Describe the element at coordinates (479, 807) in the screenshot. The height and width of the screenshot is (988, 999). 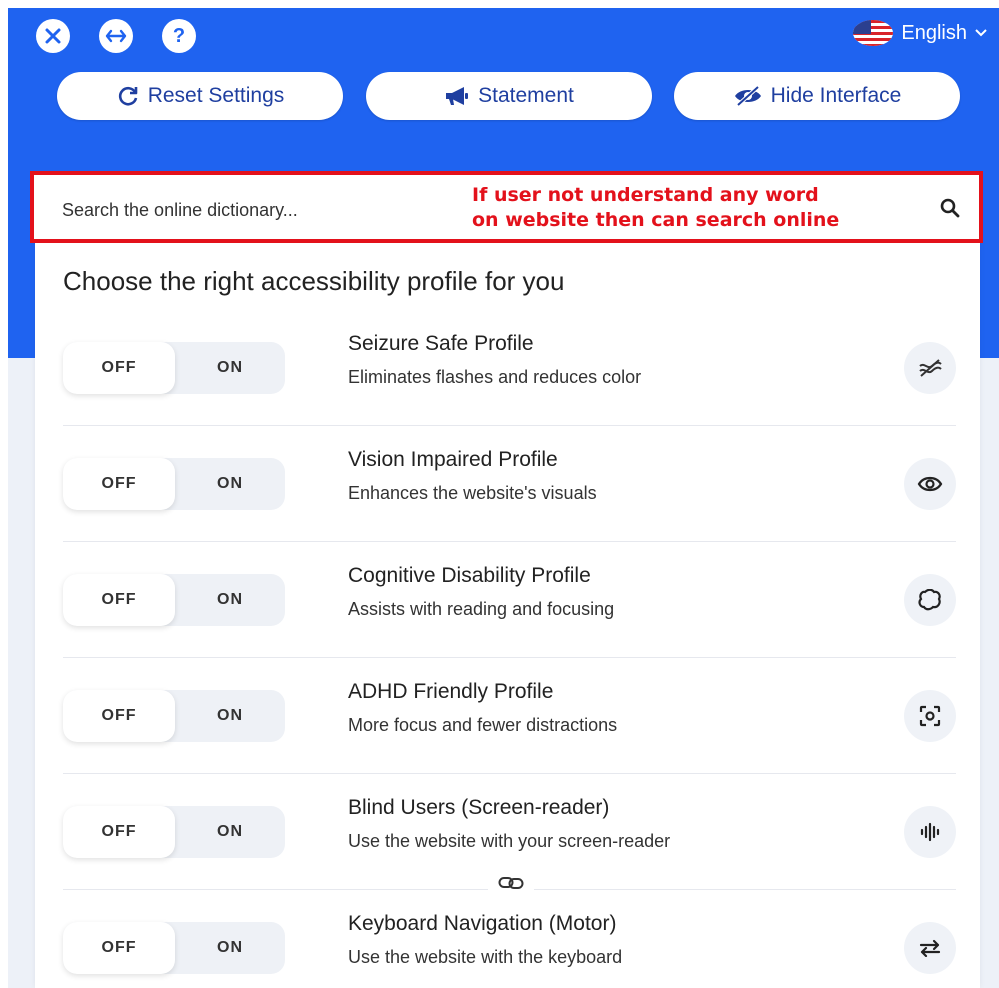
I see `profile-title: Blind Users (Screen-reader)` at that location.